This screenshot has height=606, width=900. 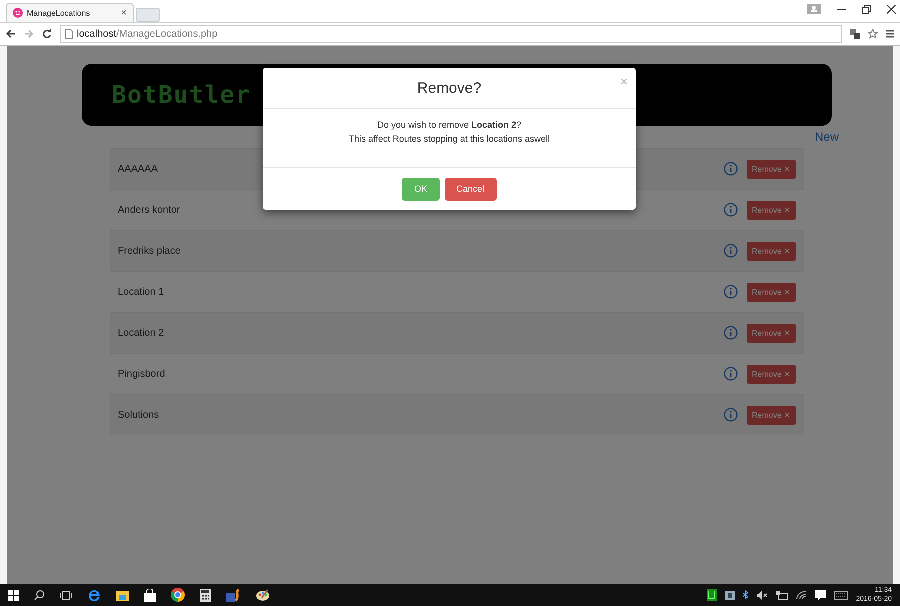 What do you see at coordinates (421, 189) in the screenshot?
I see `ok-button: OK` at bounding box center [421, 189].